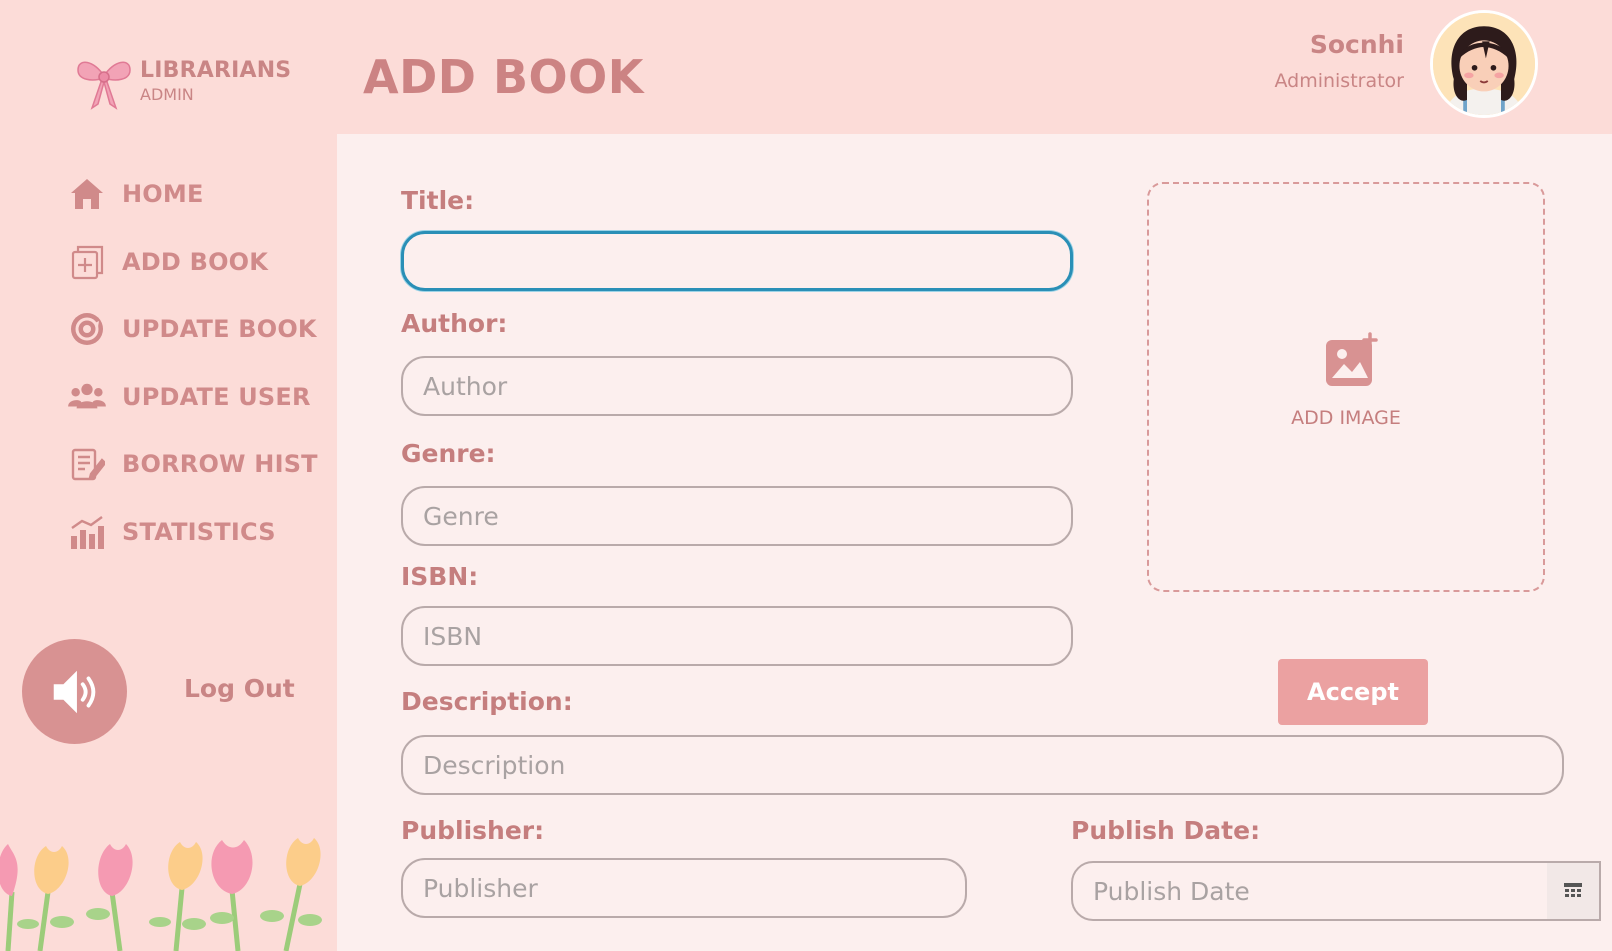 The image size is (1612, 951). I want to click on genre-input, so click(737, 516).